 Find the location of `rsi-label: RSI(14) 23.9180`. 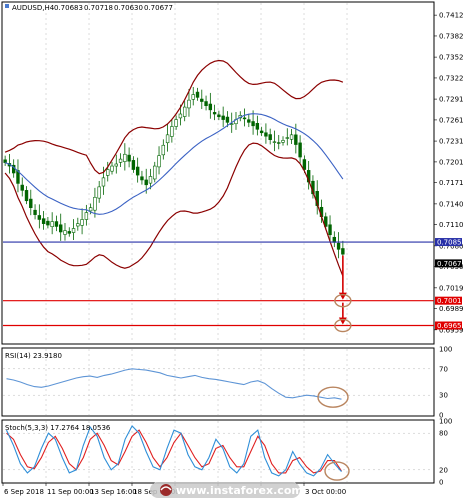

rsi-label: RSI(14) 23.9180 is located at coordinates (33, 356).